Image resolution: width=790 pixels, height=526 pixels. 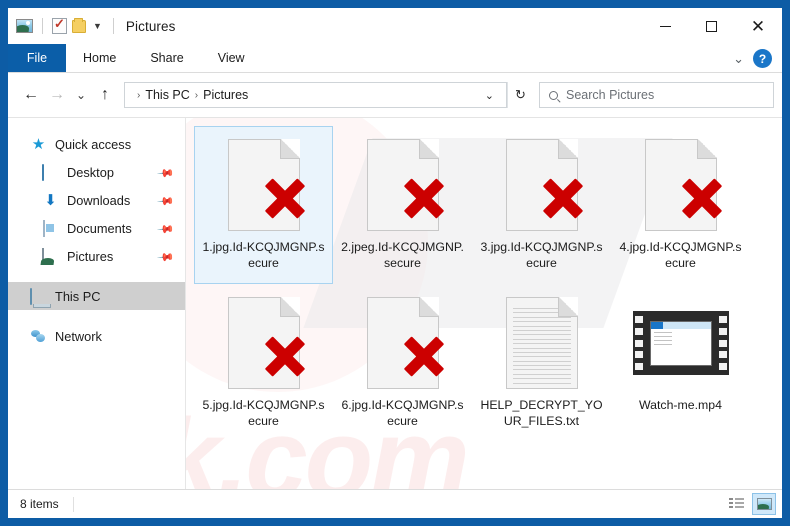 I want to click on details-view-icon, so click(x=736, y=504).